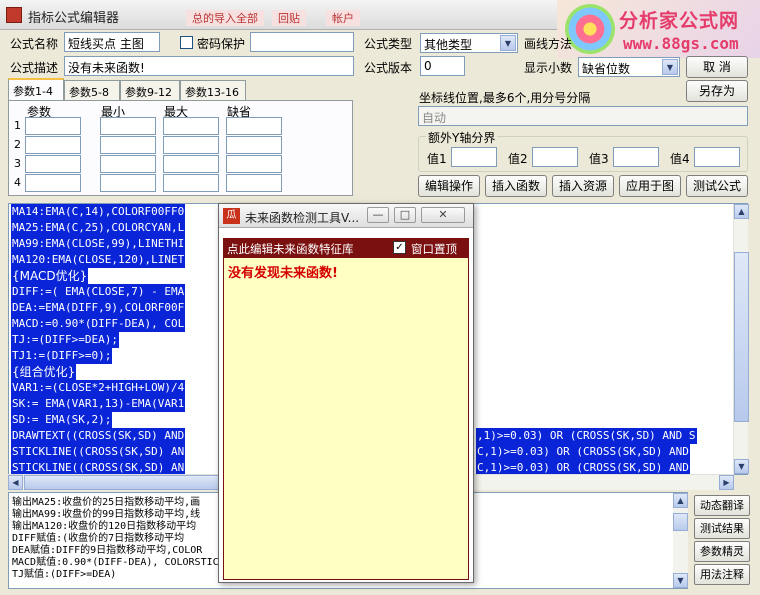 This screenshot has height=595, width=760. Describe the element at coordinates (104, 526) in the screenshot. I see `output-line: 输出MA120:收盘价的120日指数移动平均` at that location.